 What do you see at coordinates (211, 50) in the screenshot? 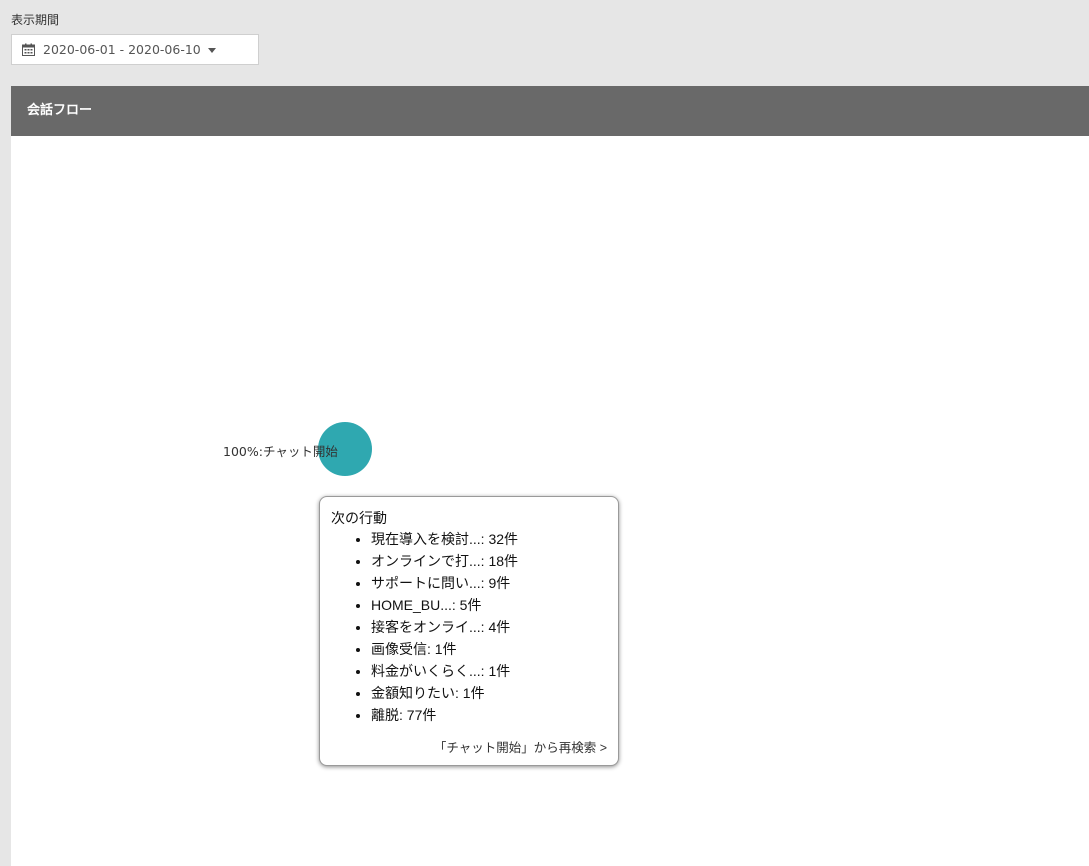
I see `caret-down-icon` at bounding box center [211, 50].